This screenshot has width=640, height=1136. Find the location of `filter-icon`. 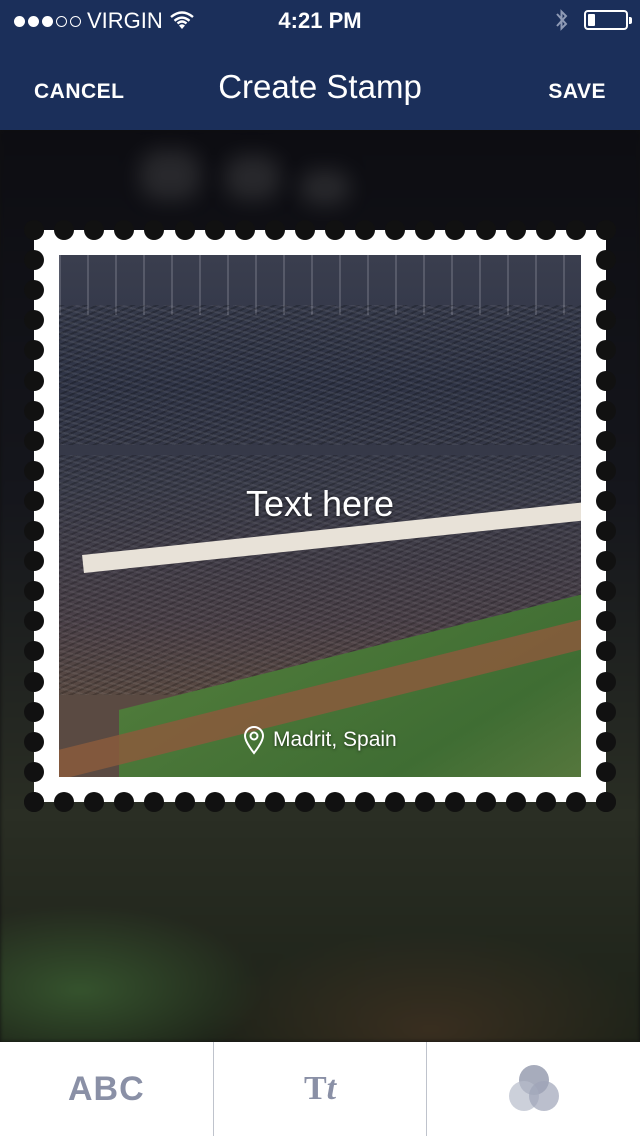

filter-icon is located at coordinates (533, 1088).